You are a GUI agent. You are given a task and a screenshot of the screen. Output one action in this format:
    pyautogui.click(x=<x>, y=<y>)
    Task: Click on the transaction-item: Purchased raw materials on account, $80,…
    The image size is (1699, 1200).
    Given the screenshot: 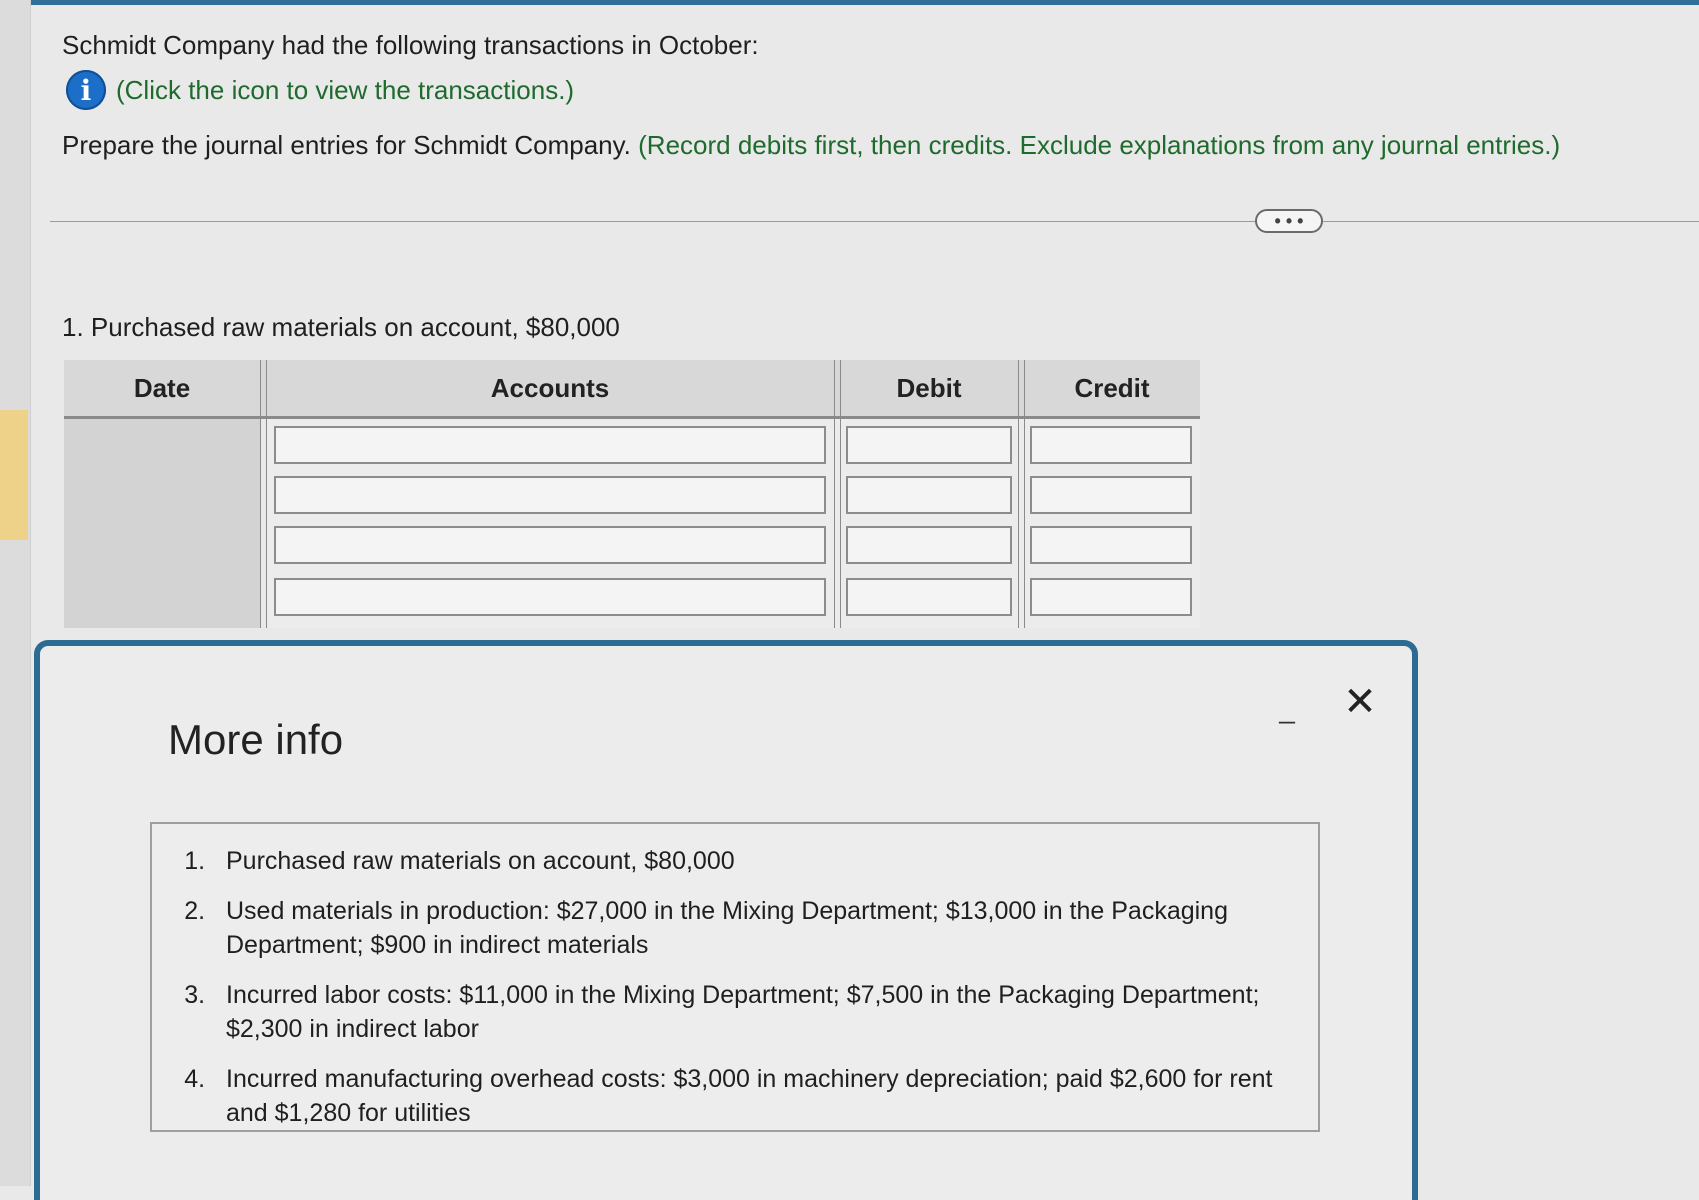 What is the action you would take?
    pyautogui.click(x=755, y=861)
    